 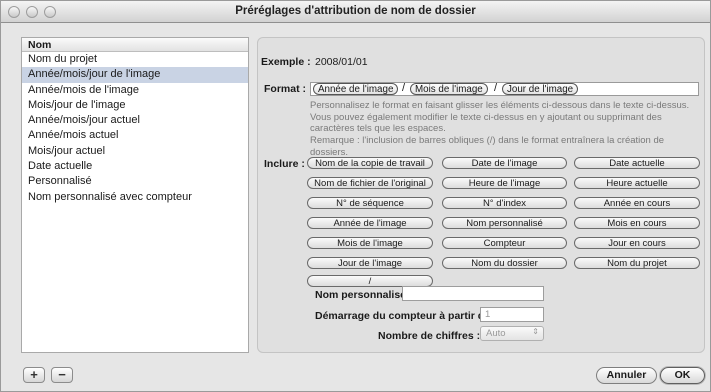 What do you see at coordinates (504, 263) in the screenshot?
I see `include-token: Nom du dossier` at bounding box center [504, 263].